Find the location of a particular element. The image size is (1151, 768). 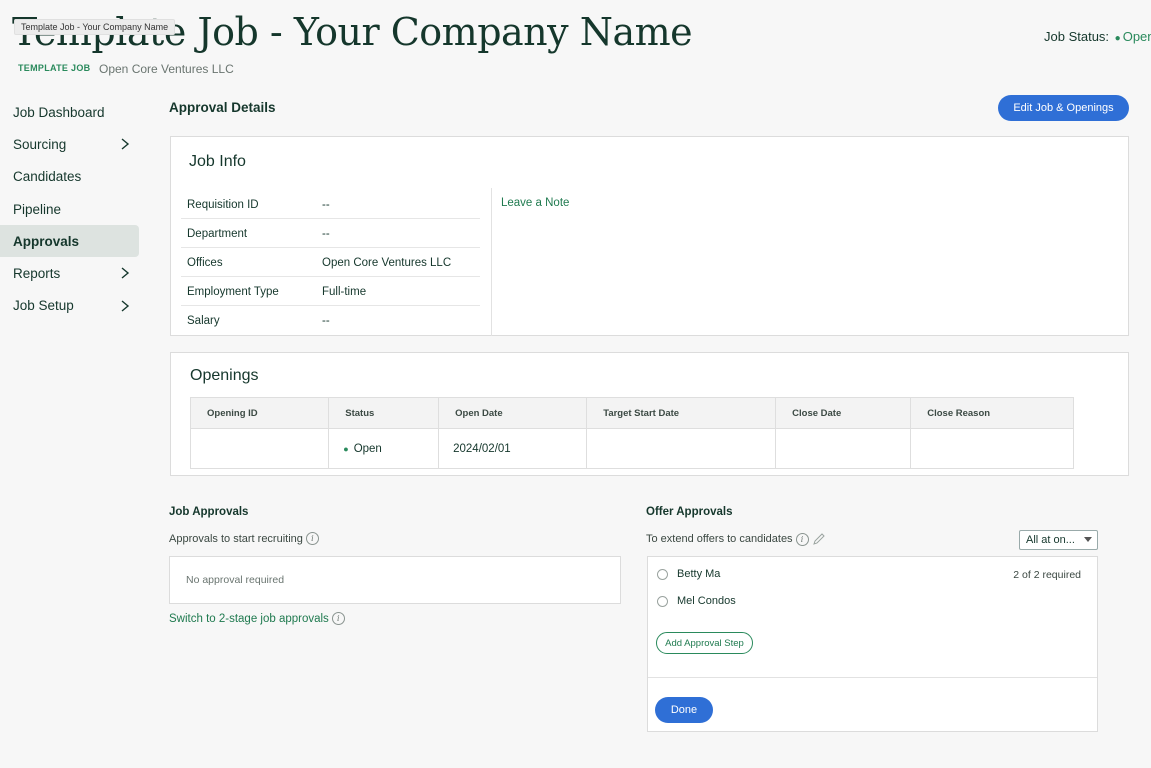

info-label: Department is located at coordinates (217, 234).